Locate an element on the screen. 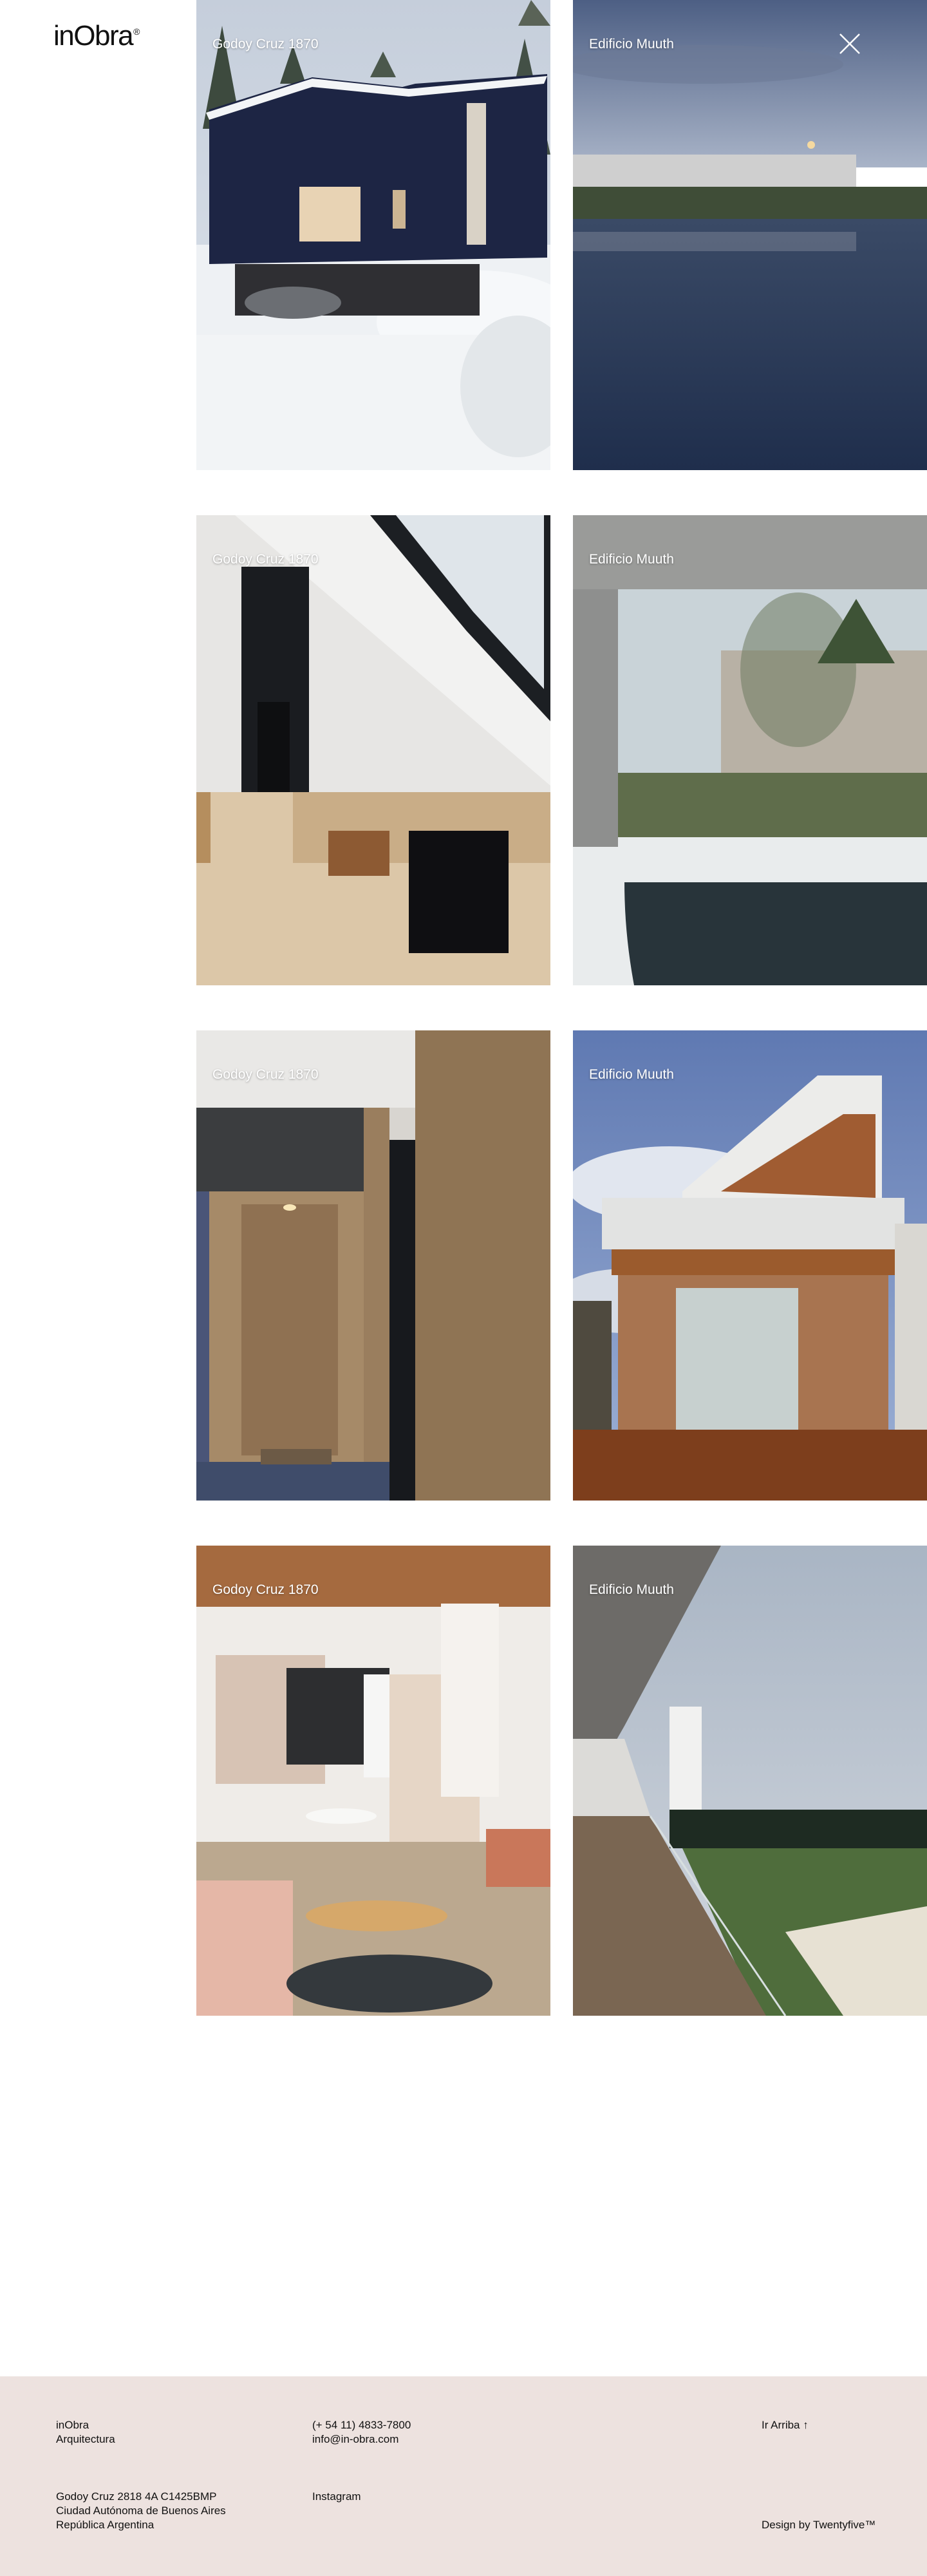  design-credit-link: Design by Twentyfive™ is located at coordinates (819, 2525).